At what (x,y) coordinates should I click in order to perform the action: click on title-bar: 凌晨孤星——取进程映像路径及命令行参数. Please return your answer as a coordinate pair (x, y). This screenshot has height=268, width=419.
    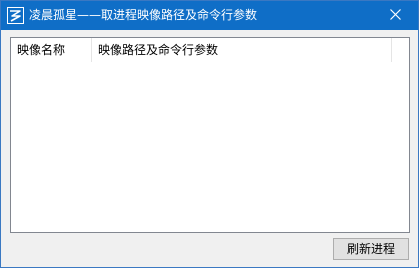
    Looking at the image, I should click on (209, 15).